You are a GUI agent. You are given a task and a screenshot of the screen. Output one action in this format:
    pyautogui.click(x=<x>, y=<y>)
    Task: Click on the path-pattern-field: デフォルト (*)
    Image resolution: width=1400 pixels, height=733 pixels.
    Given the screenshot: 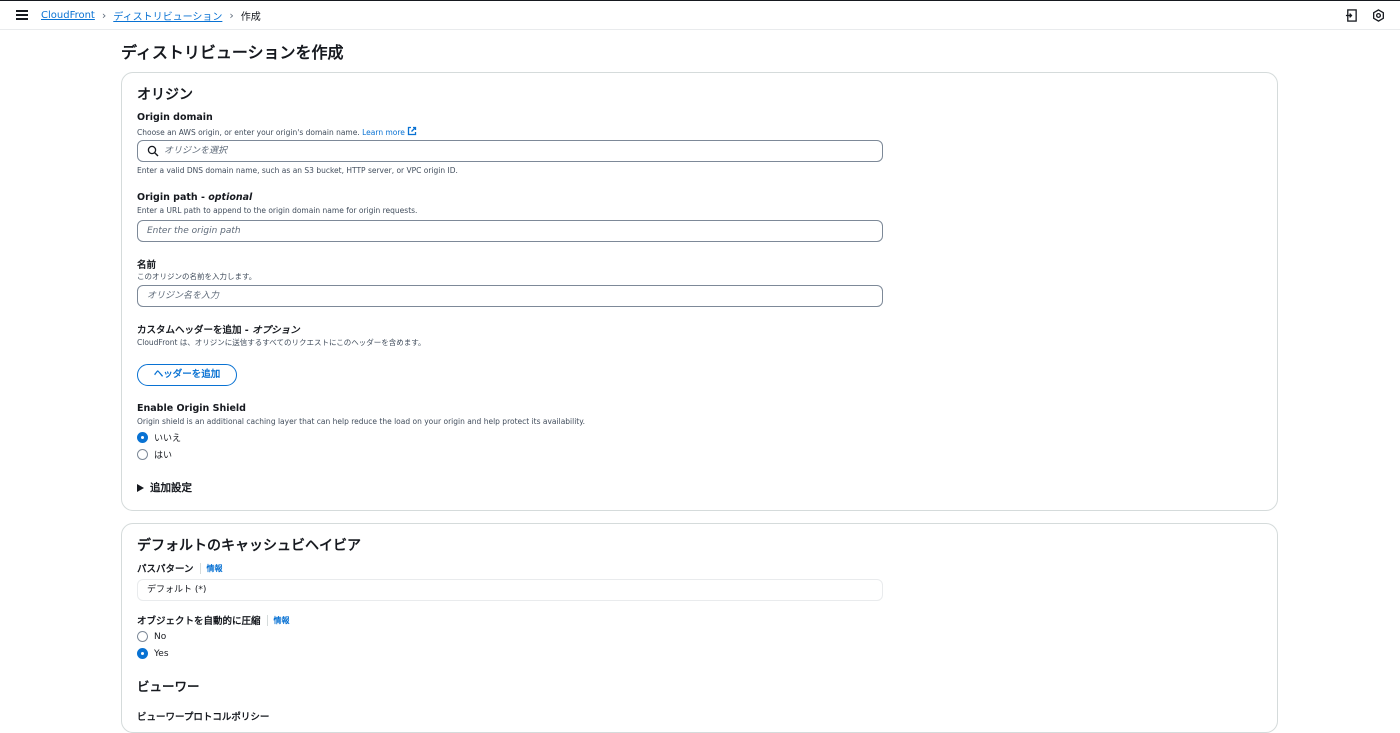 What is the action you would take?
    pyautogui.click(x=510, y=590)
    